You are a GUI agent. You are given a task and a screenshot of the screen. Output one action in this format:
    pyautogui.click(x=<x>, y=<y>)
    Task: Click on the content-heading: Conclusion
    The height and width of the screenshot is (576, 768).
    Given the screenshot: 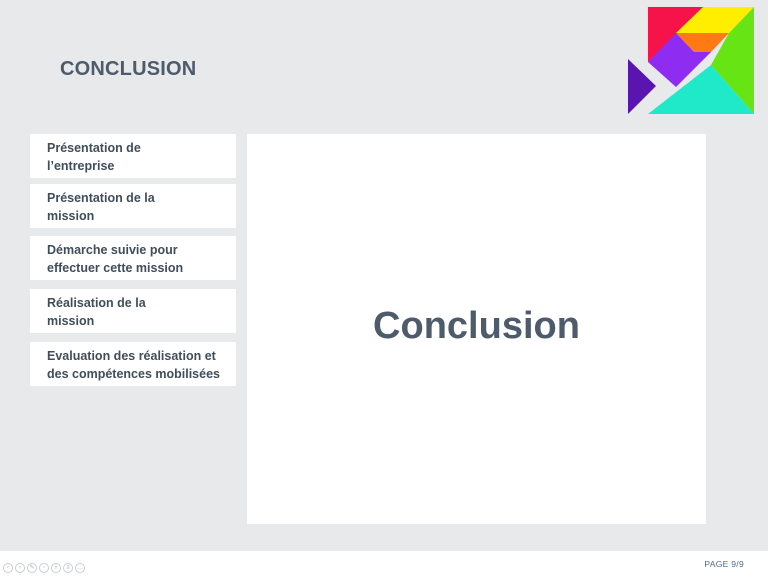 What is the action you would take?
    pyautogui.click(x=476, y=325)
    